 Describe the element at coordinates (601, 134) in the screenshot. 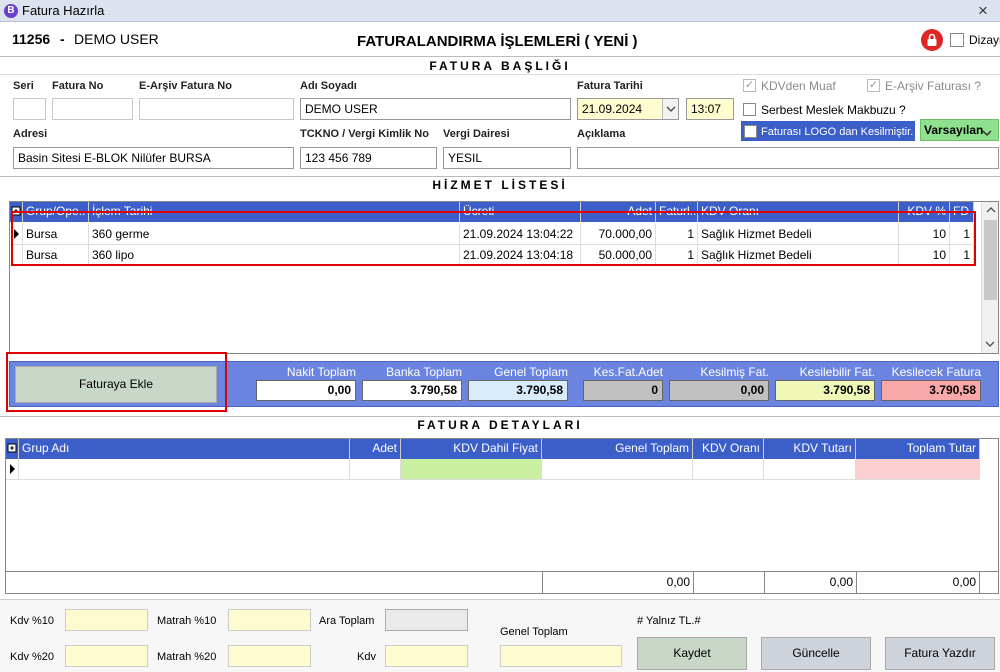

I see `aciklama-label: Açıklama` at that location.